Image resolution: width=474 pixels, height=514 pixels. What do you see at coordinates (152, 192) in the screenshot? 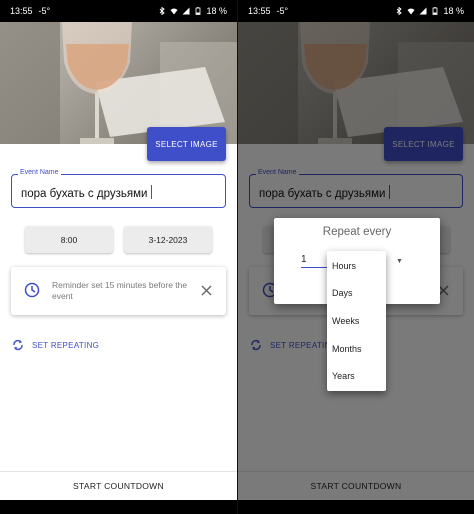
I see `text-cursor` at bounding box center [152, 192].